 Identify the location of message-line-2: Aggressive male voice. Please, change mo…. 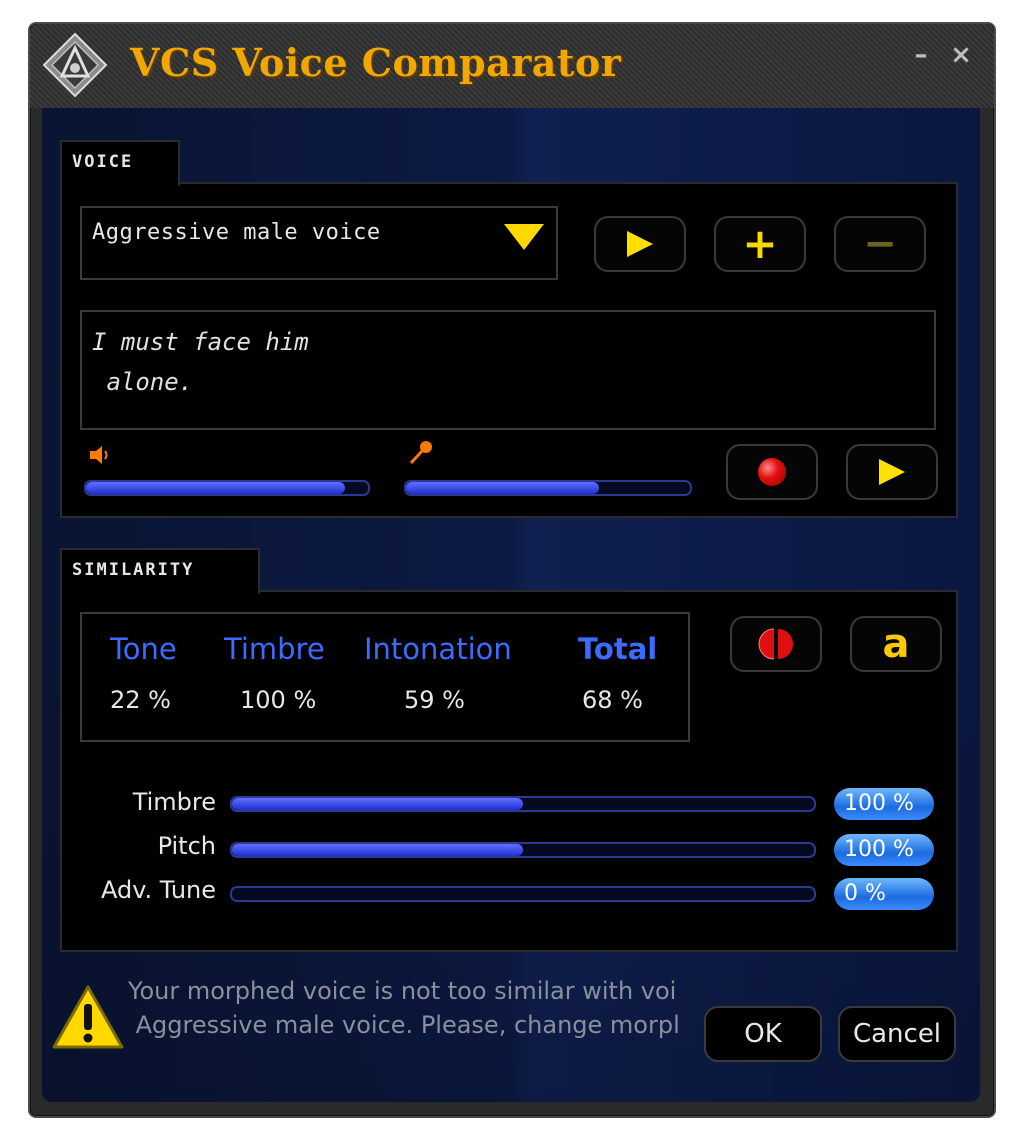
(404, 1025).